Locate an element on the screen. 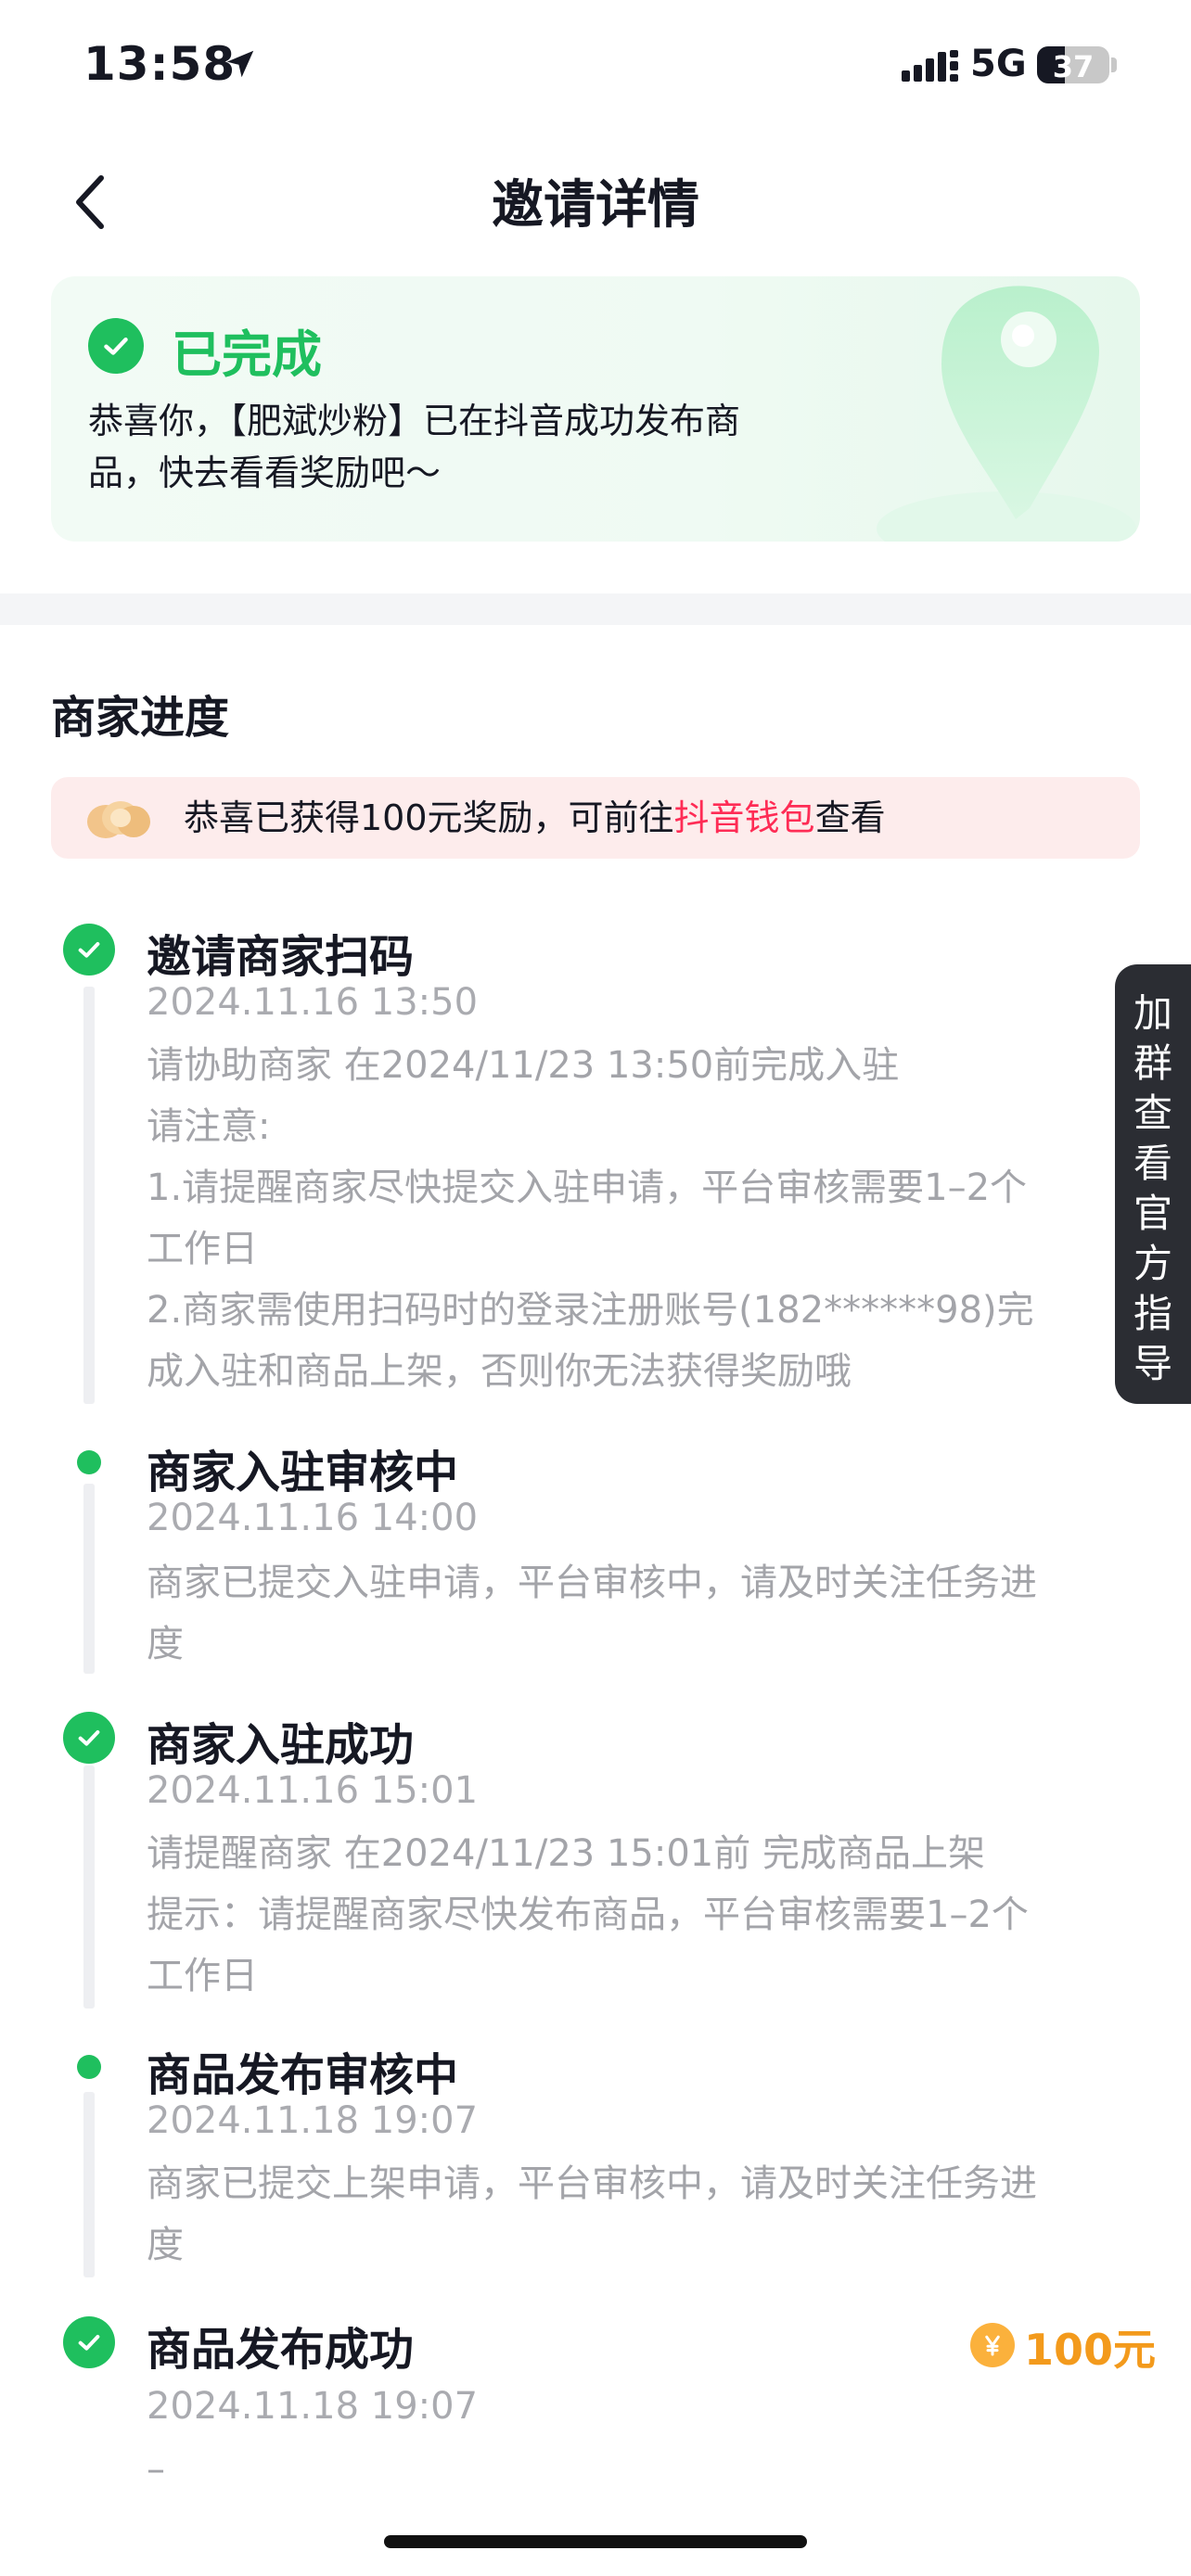 This screenshot has height=2576, width=1191. completion-status: 已完成 is located at coordinates (247, 354).